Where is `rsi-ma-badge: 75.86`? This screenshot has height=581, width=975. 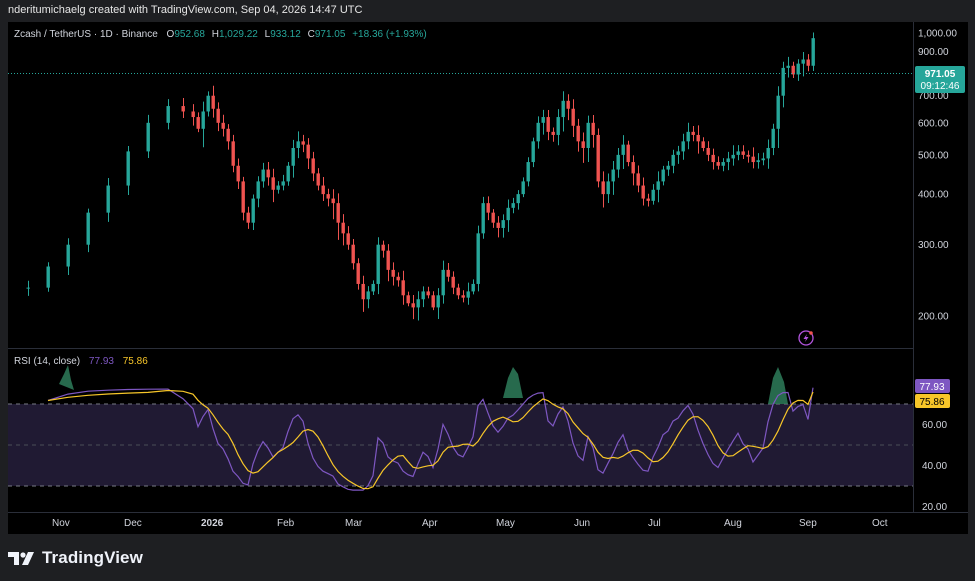 rsi-ma-badge: 75.86 is located at coordinates (932, 401).